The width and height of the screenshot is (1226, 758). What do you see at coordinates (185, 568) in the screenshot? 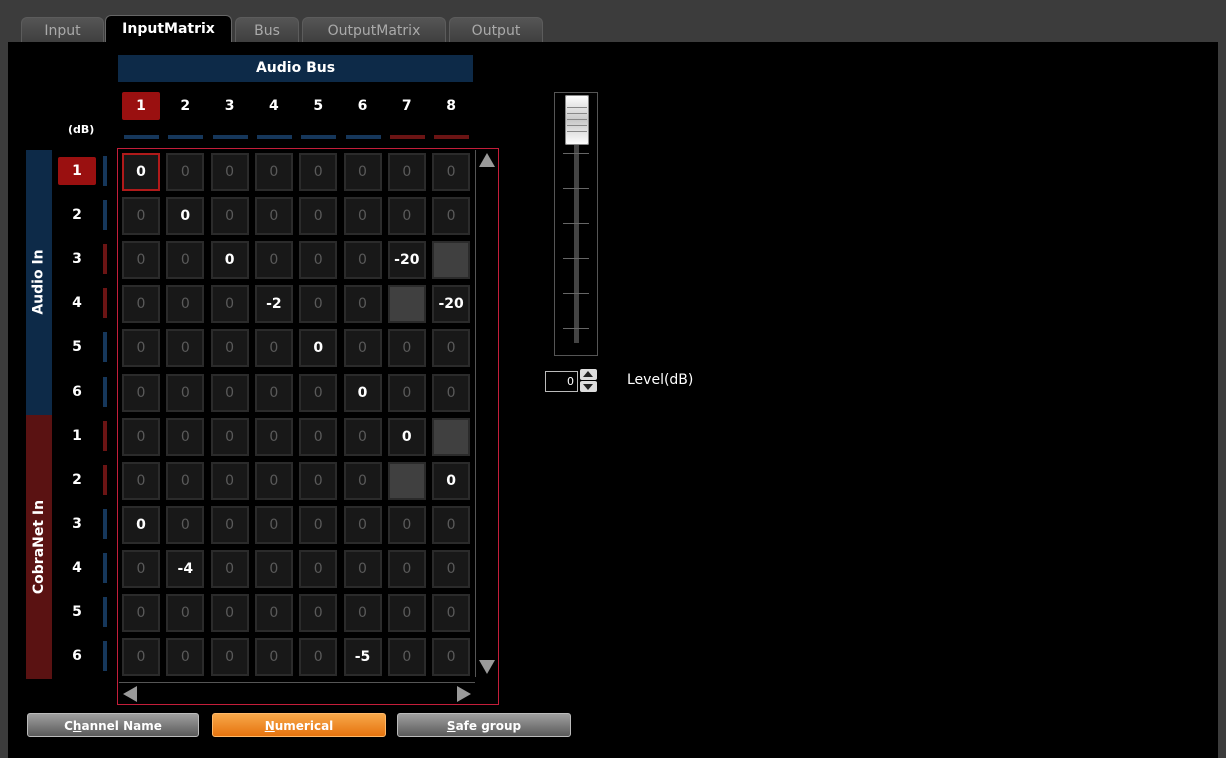
I see `matrix-cell: -4` at bounding box center [185, 568].